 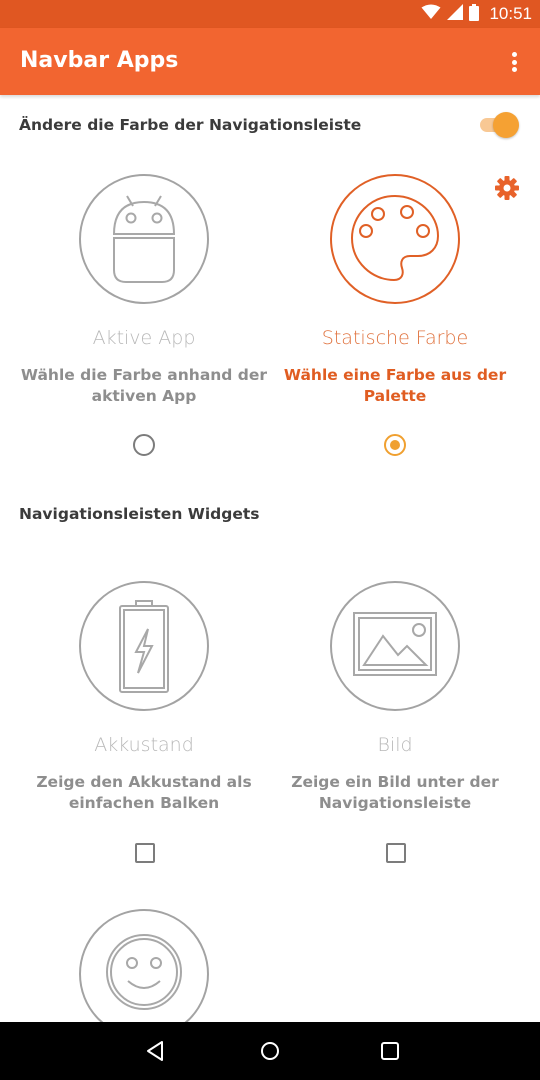 What do you see at coordinates (144, 396) in the screenshot?
I see `description-line: aktiven App` at bounding box center [144, 396].